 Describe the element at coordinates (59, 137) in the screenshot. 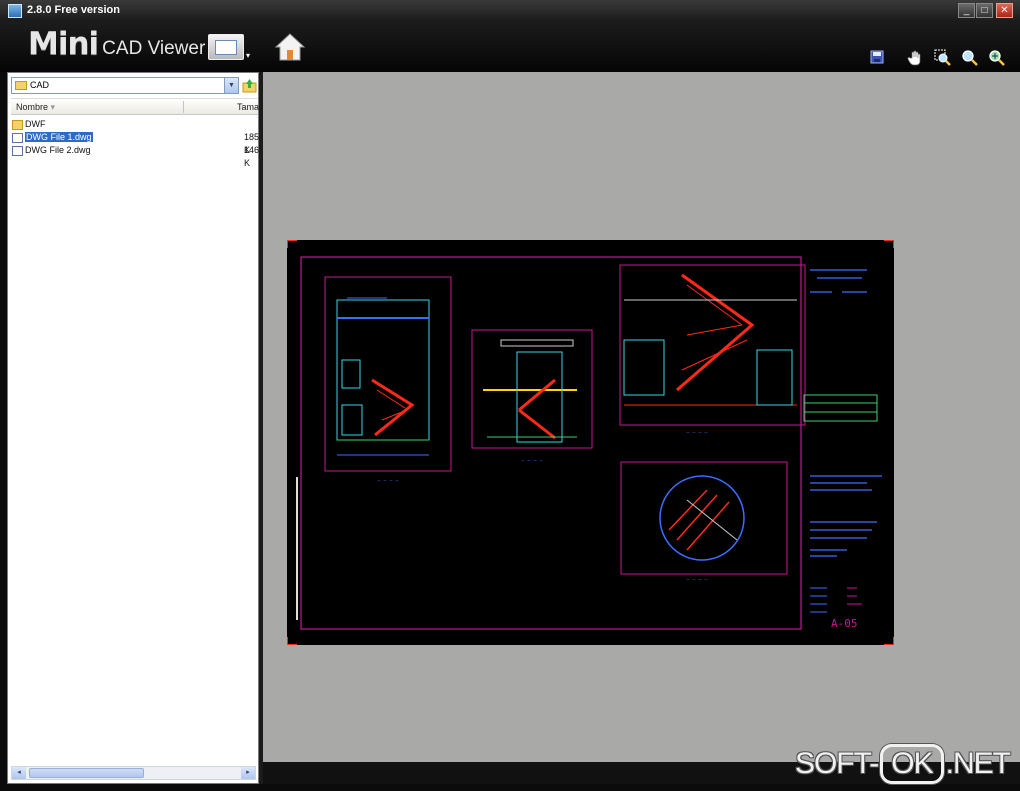

I see `list-item-name: DWG File 1.dwg` at that location.